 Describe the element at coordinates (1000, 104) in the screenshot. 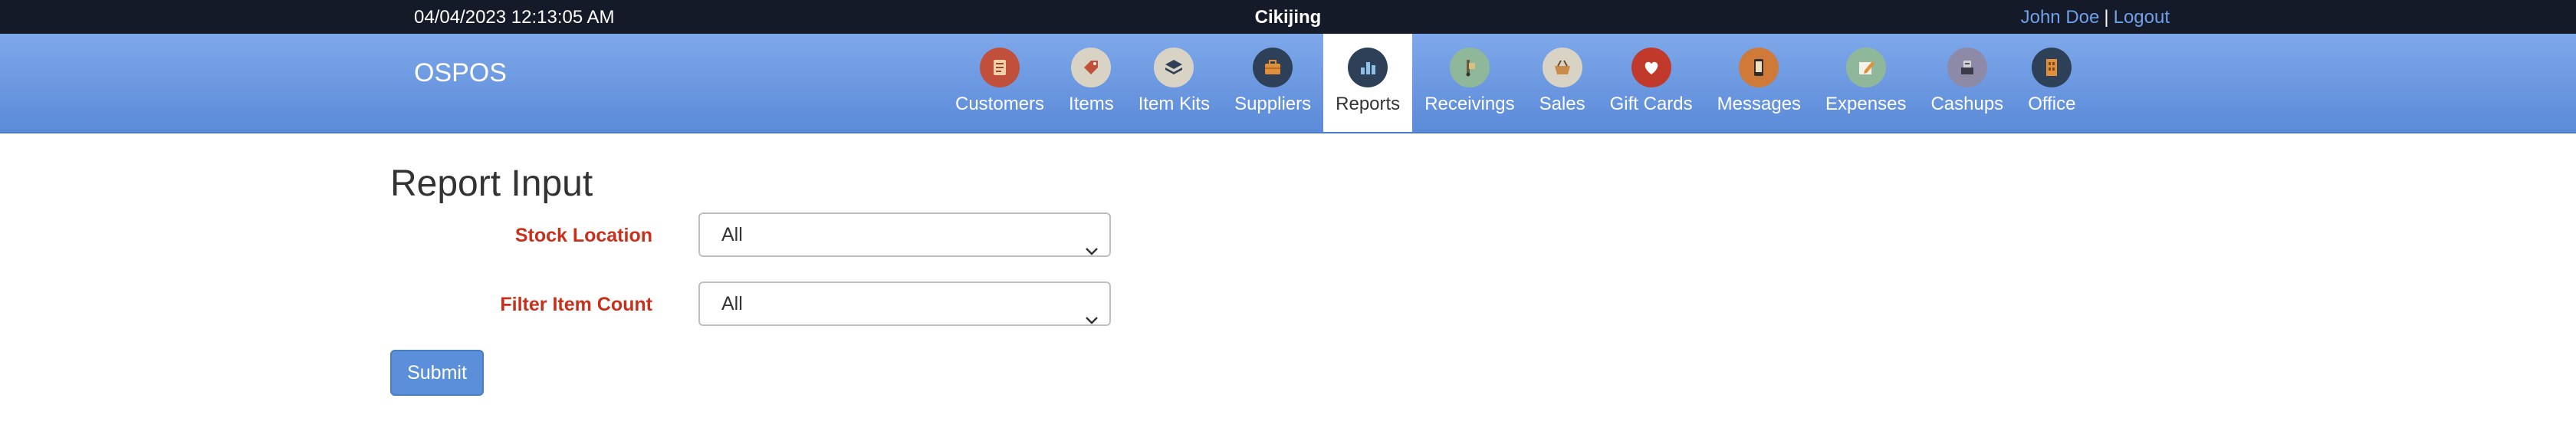

I see `nav-label-customers: Customers` at that location.